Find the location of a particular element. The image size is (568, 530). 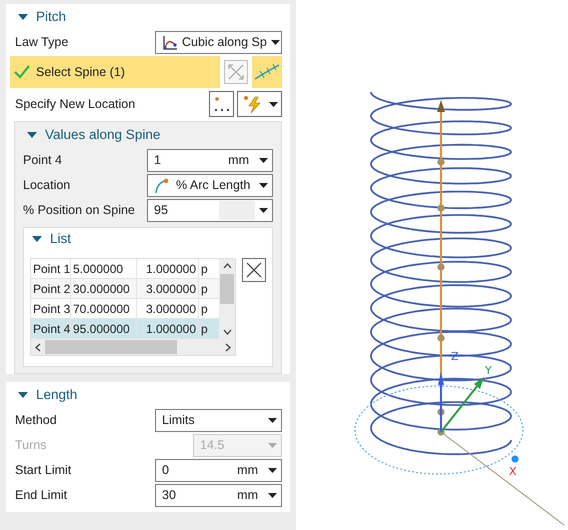

delete-button is located at coordinates (254, 270).